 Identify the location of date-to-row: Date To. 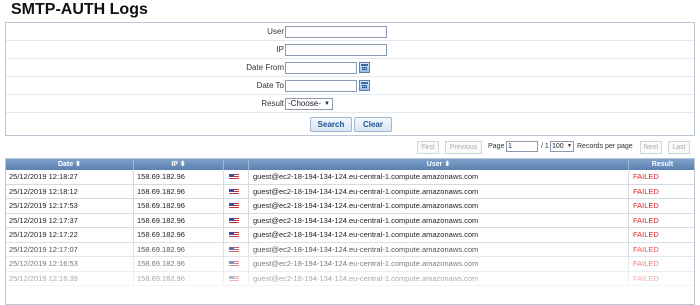
(350, 86).